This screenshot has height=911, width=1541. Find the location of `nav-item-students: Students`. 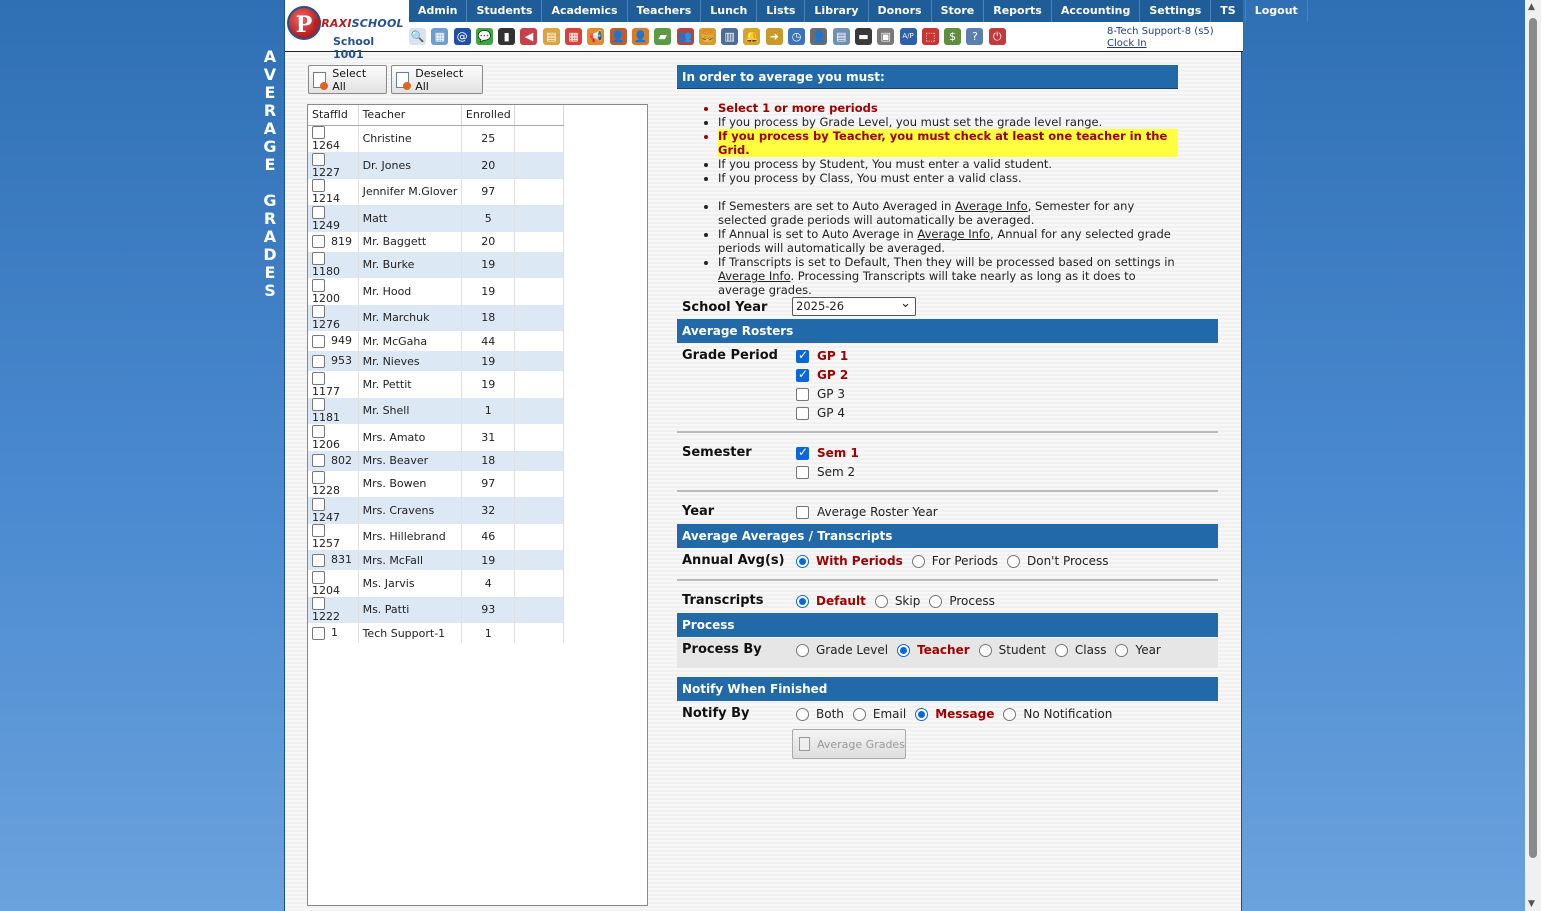

nav-item-students: Students is located at coordinates (505, 11).